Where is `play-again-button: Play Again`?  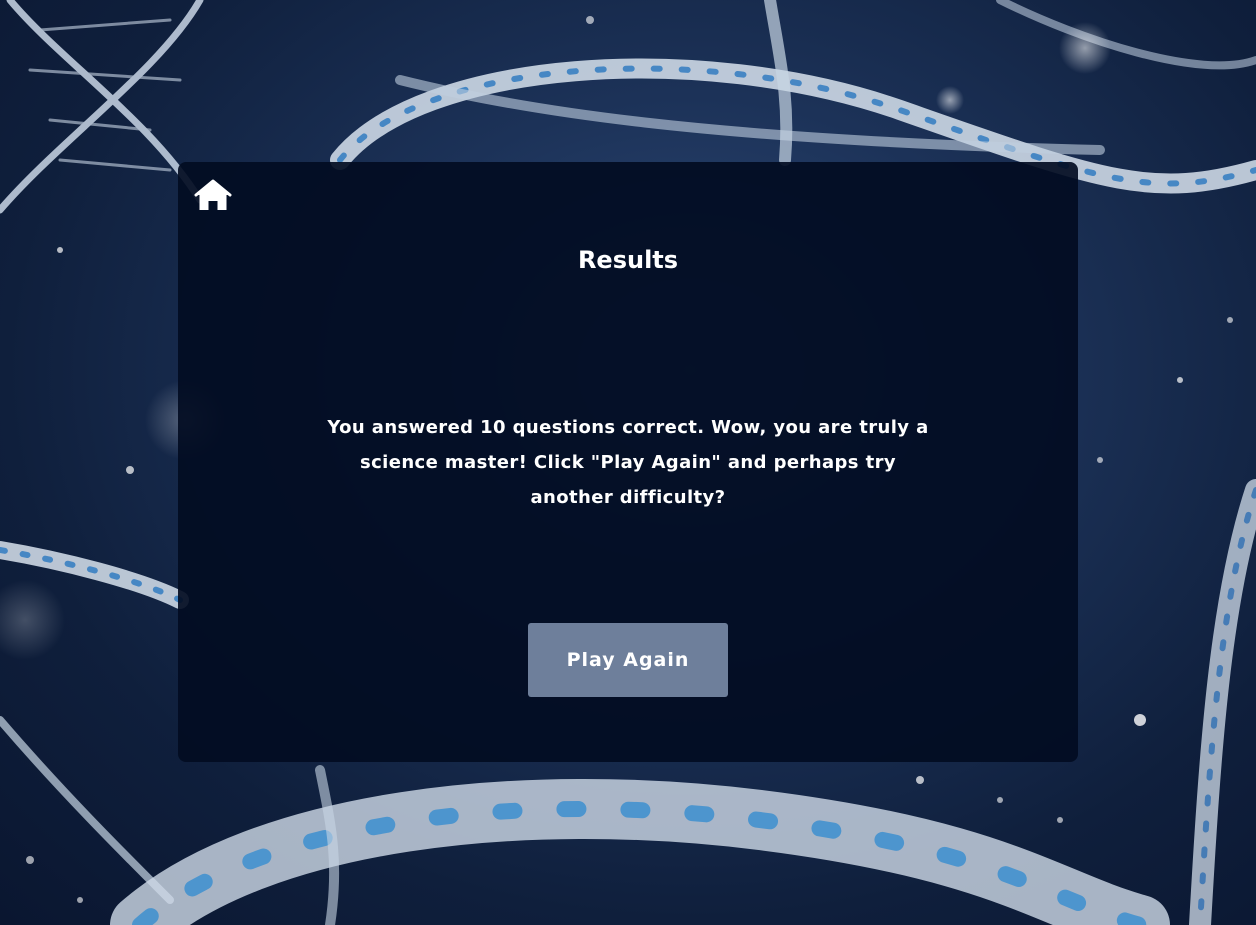 play-again-button: Play Again is located at coordinates (628, 660).